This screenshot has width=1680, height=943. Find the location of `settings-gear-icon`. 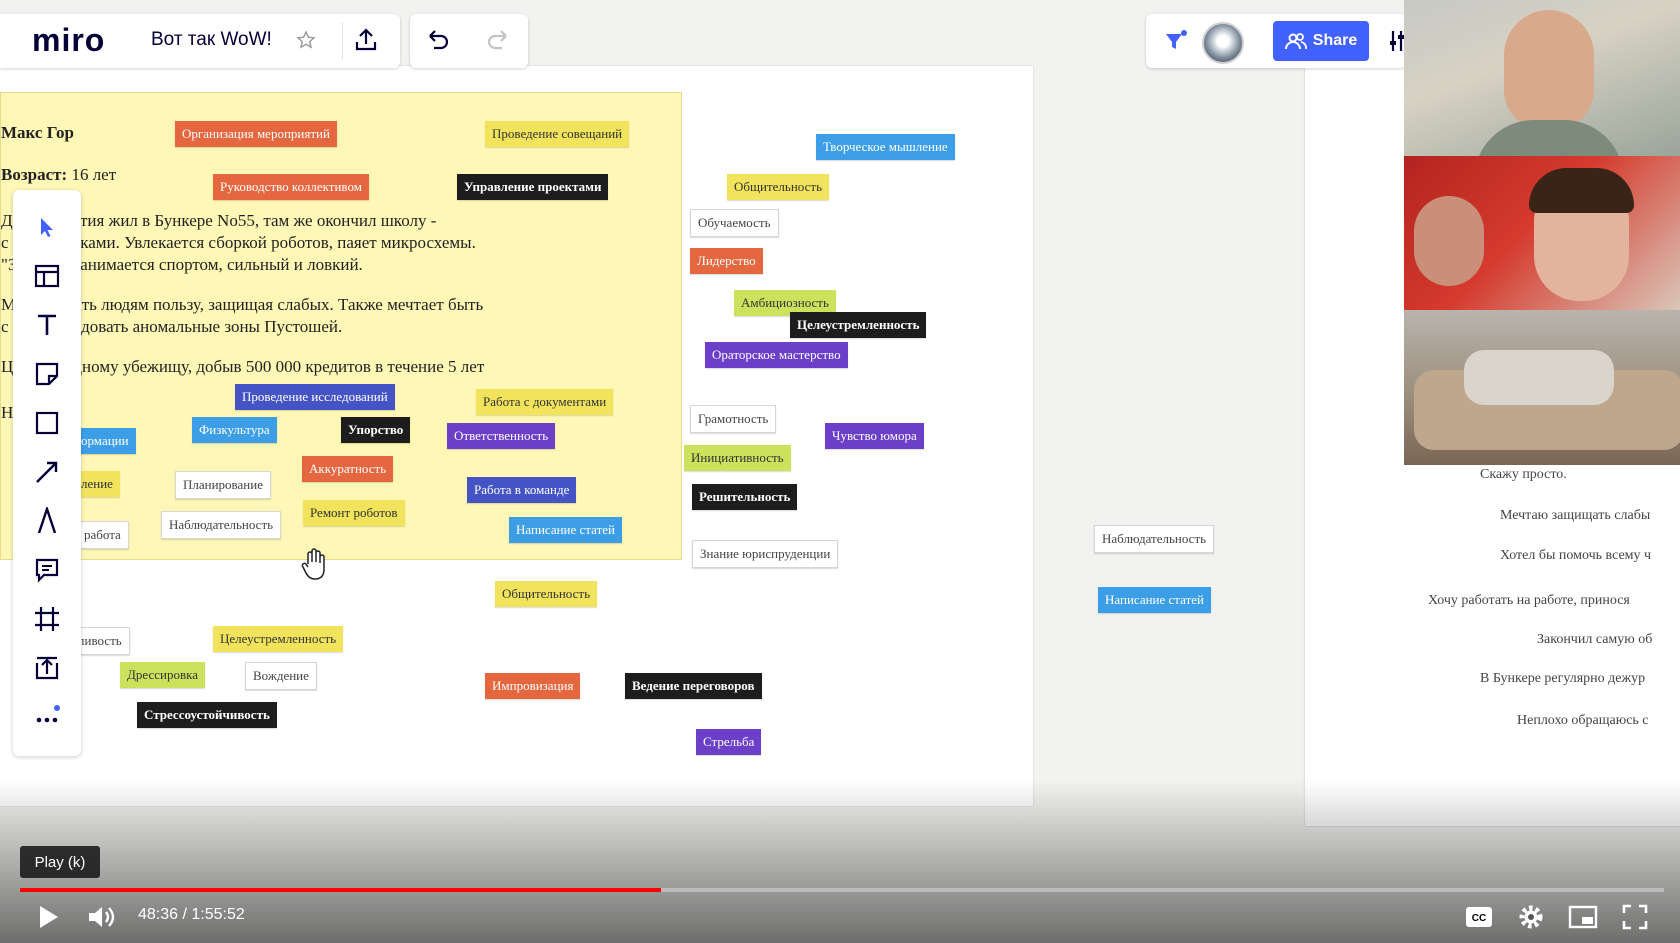

settings-gear-icon is located at coordinates (1531, 917).